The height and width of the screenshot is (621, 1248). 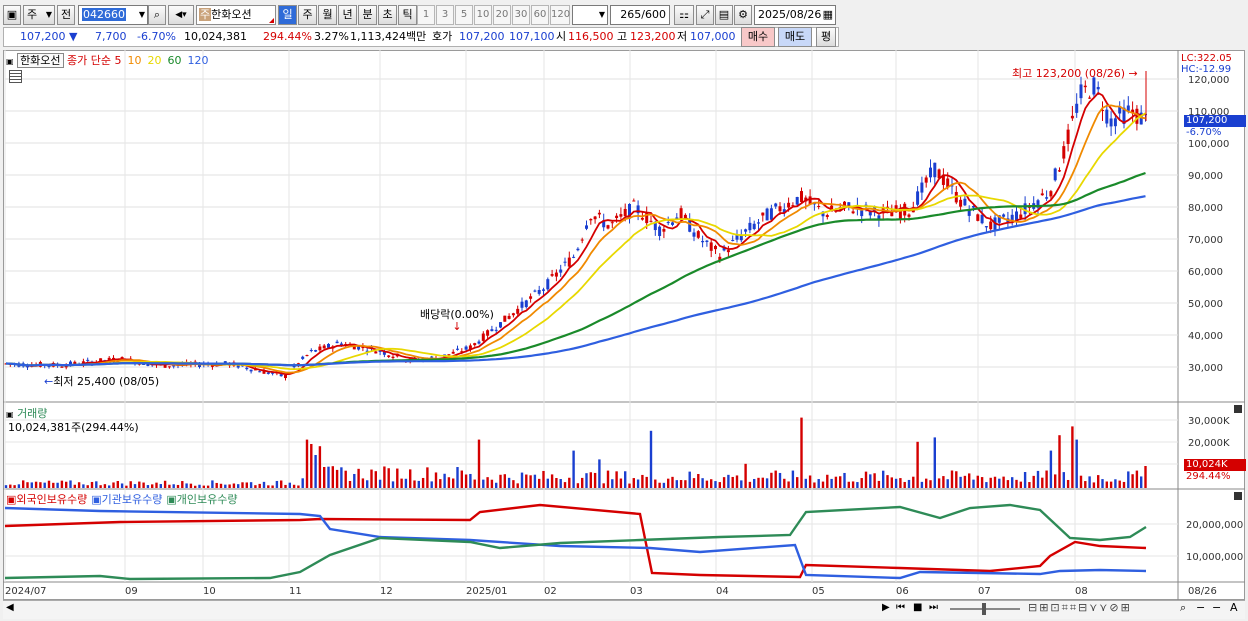 What do you see at coordinates (202, 499) in the screenshot?
I see `holding-legend-2: ▣개인보유수량` at bounding box center [202, 499].